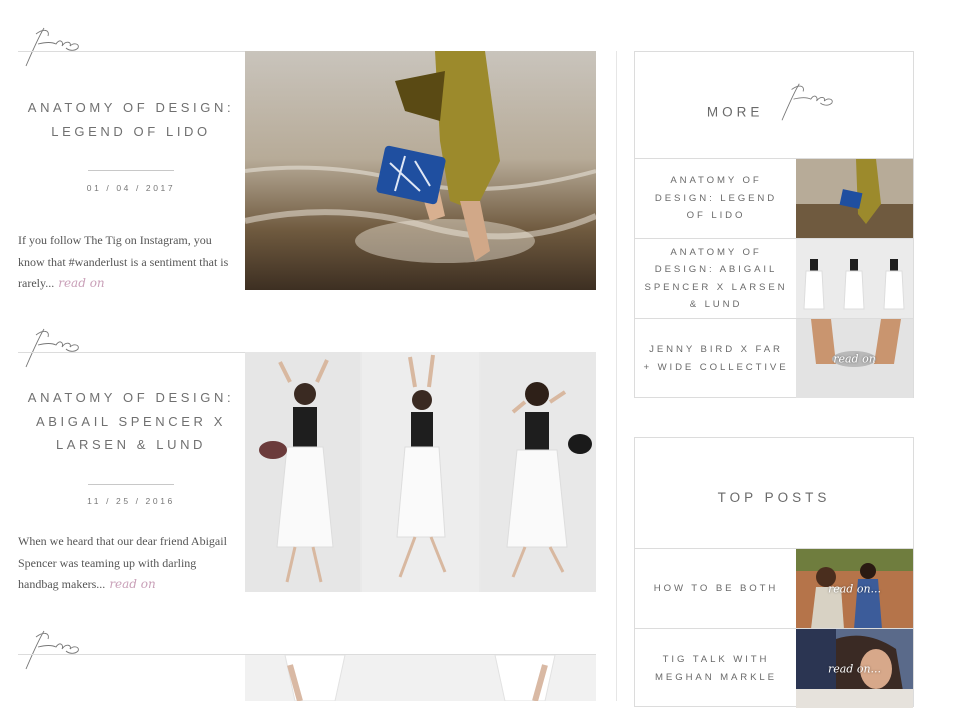 This screenshot has height=708, width=959. I want to click on top-post-label: HOW TO BE BOTH, so click(716, 588).